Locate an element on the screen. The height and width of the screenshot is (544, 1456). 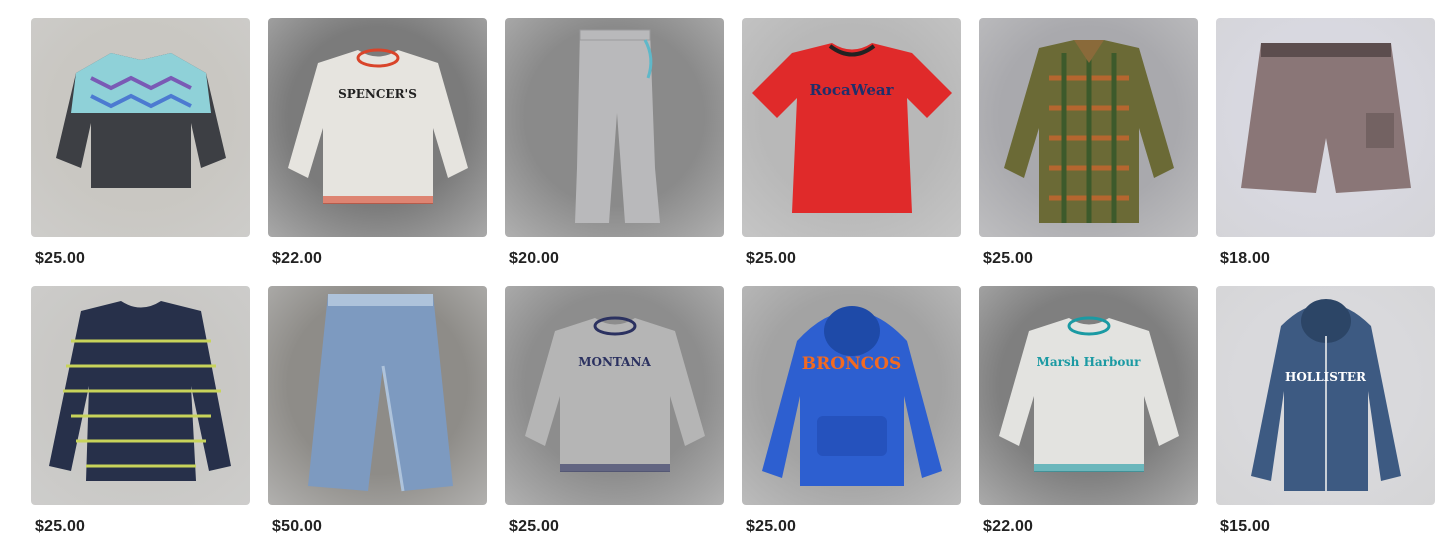
product-image: Marsh Harbour is located at coordinates (1088, 395).